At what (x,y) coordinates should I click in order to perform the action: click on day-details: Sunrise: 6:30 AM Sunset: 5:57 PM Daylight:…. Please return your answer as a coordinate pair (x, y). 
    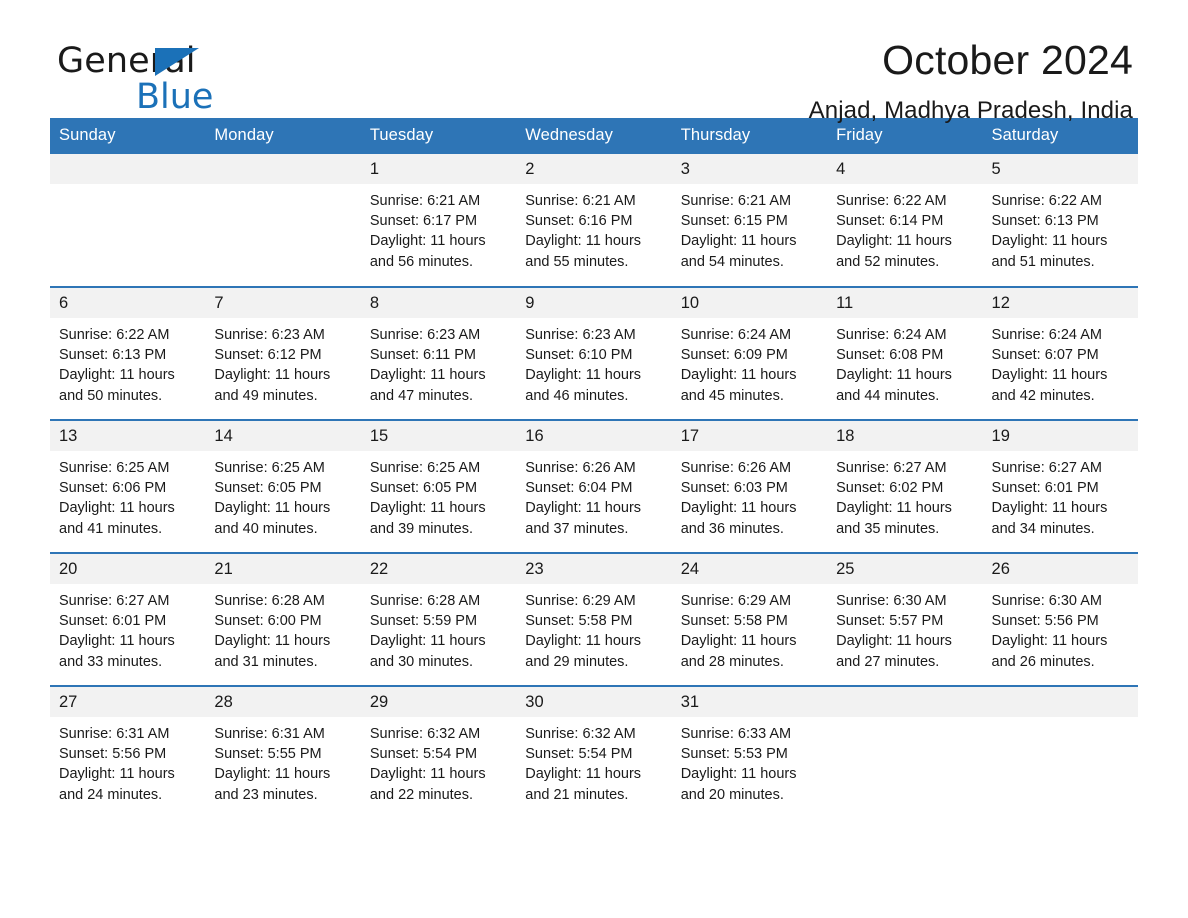
    Looking at the image, I should click on (904, 628).